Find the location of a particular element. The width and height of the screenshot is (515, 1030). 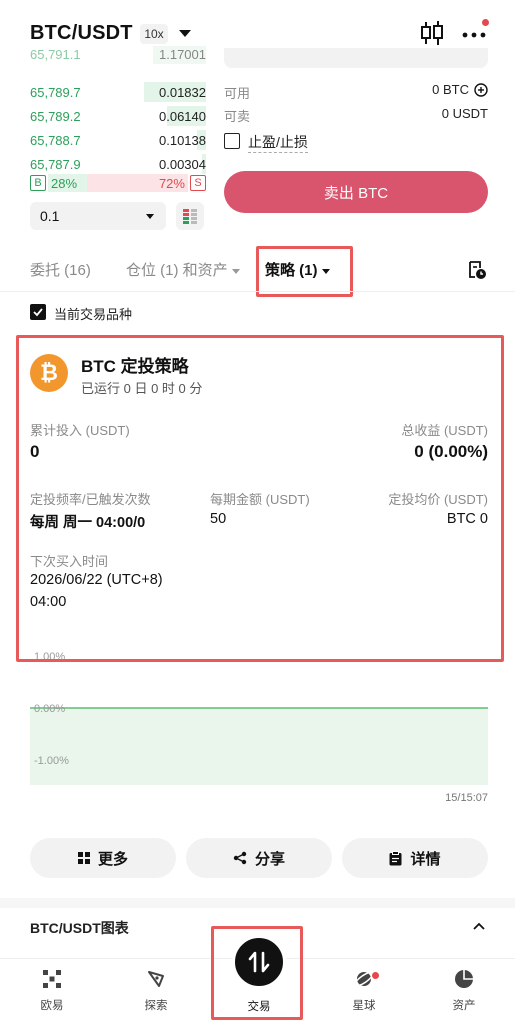

order-history-icon is located at coordinates (477, 270).